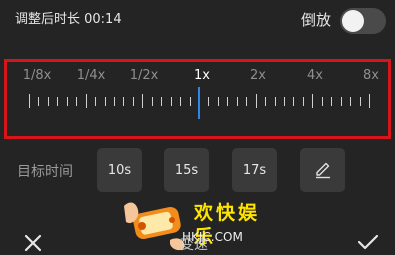  I want to click on reverse-label: 倒放, so click(316, 20).